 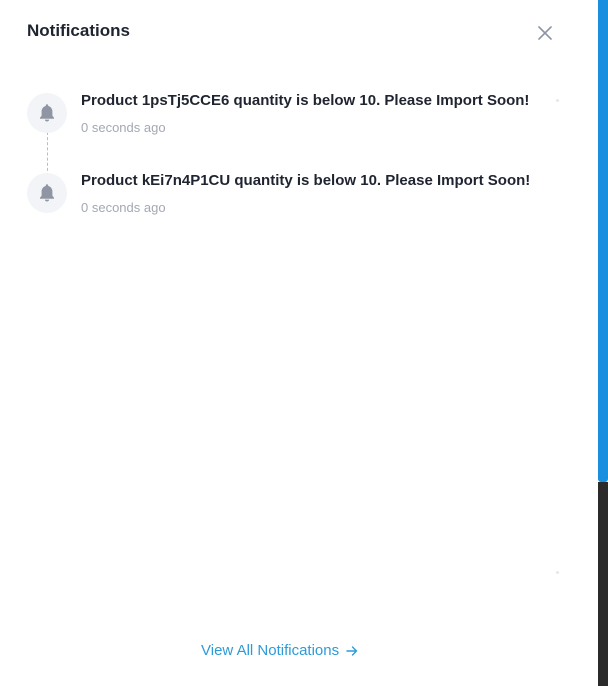 I want to click on close-icon, so click(x=545, y=33).